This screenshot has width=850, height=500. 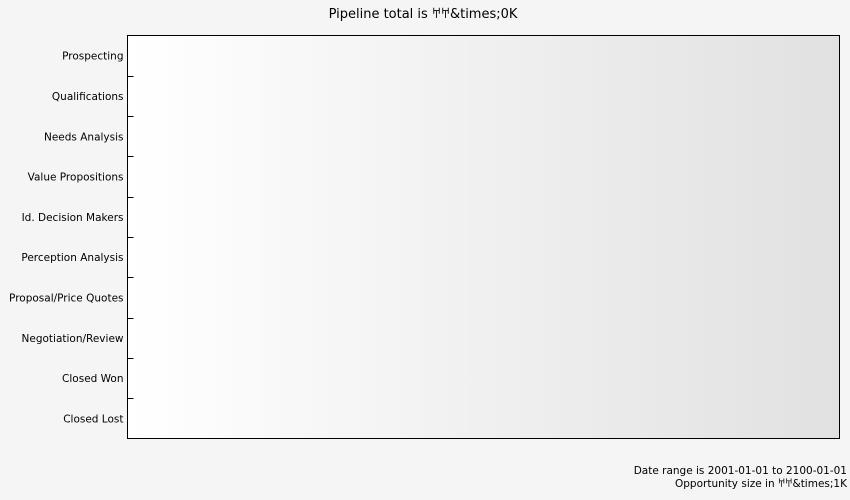 I want to click on category-label: Qualifications, so click(x=88, y=97).